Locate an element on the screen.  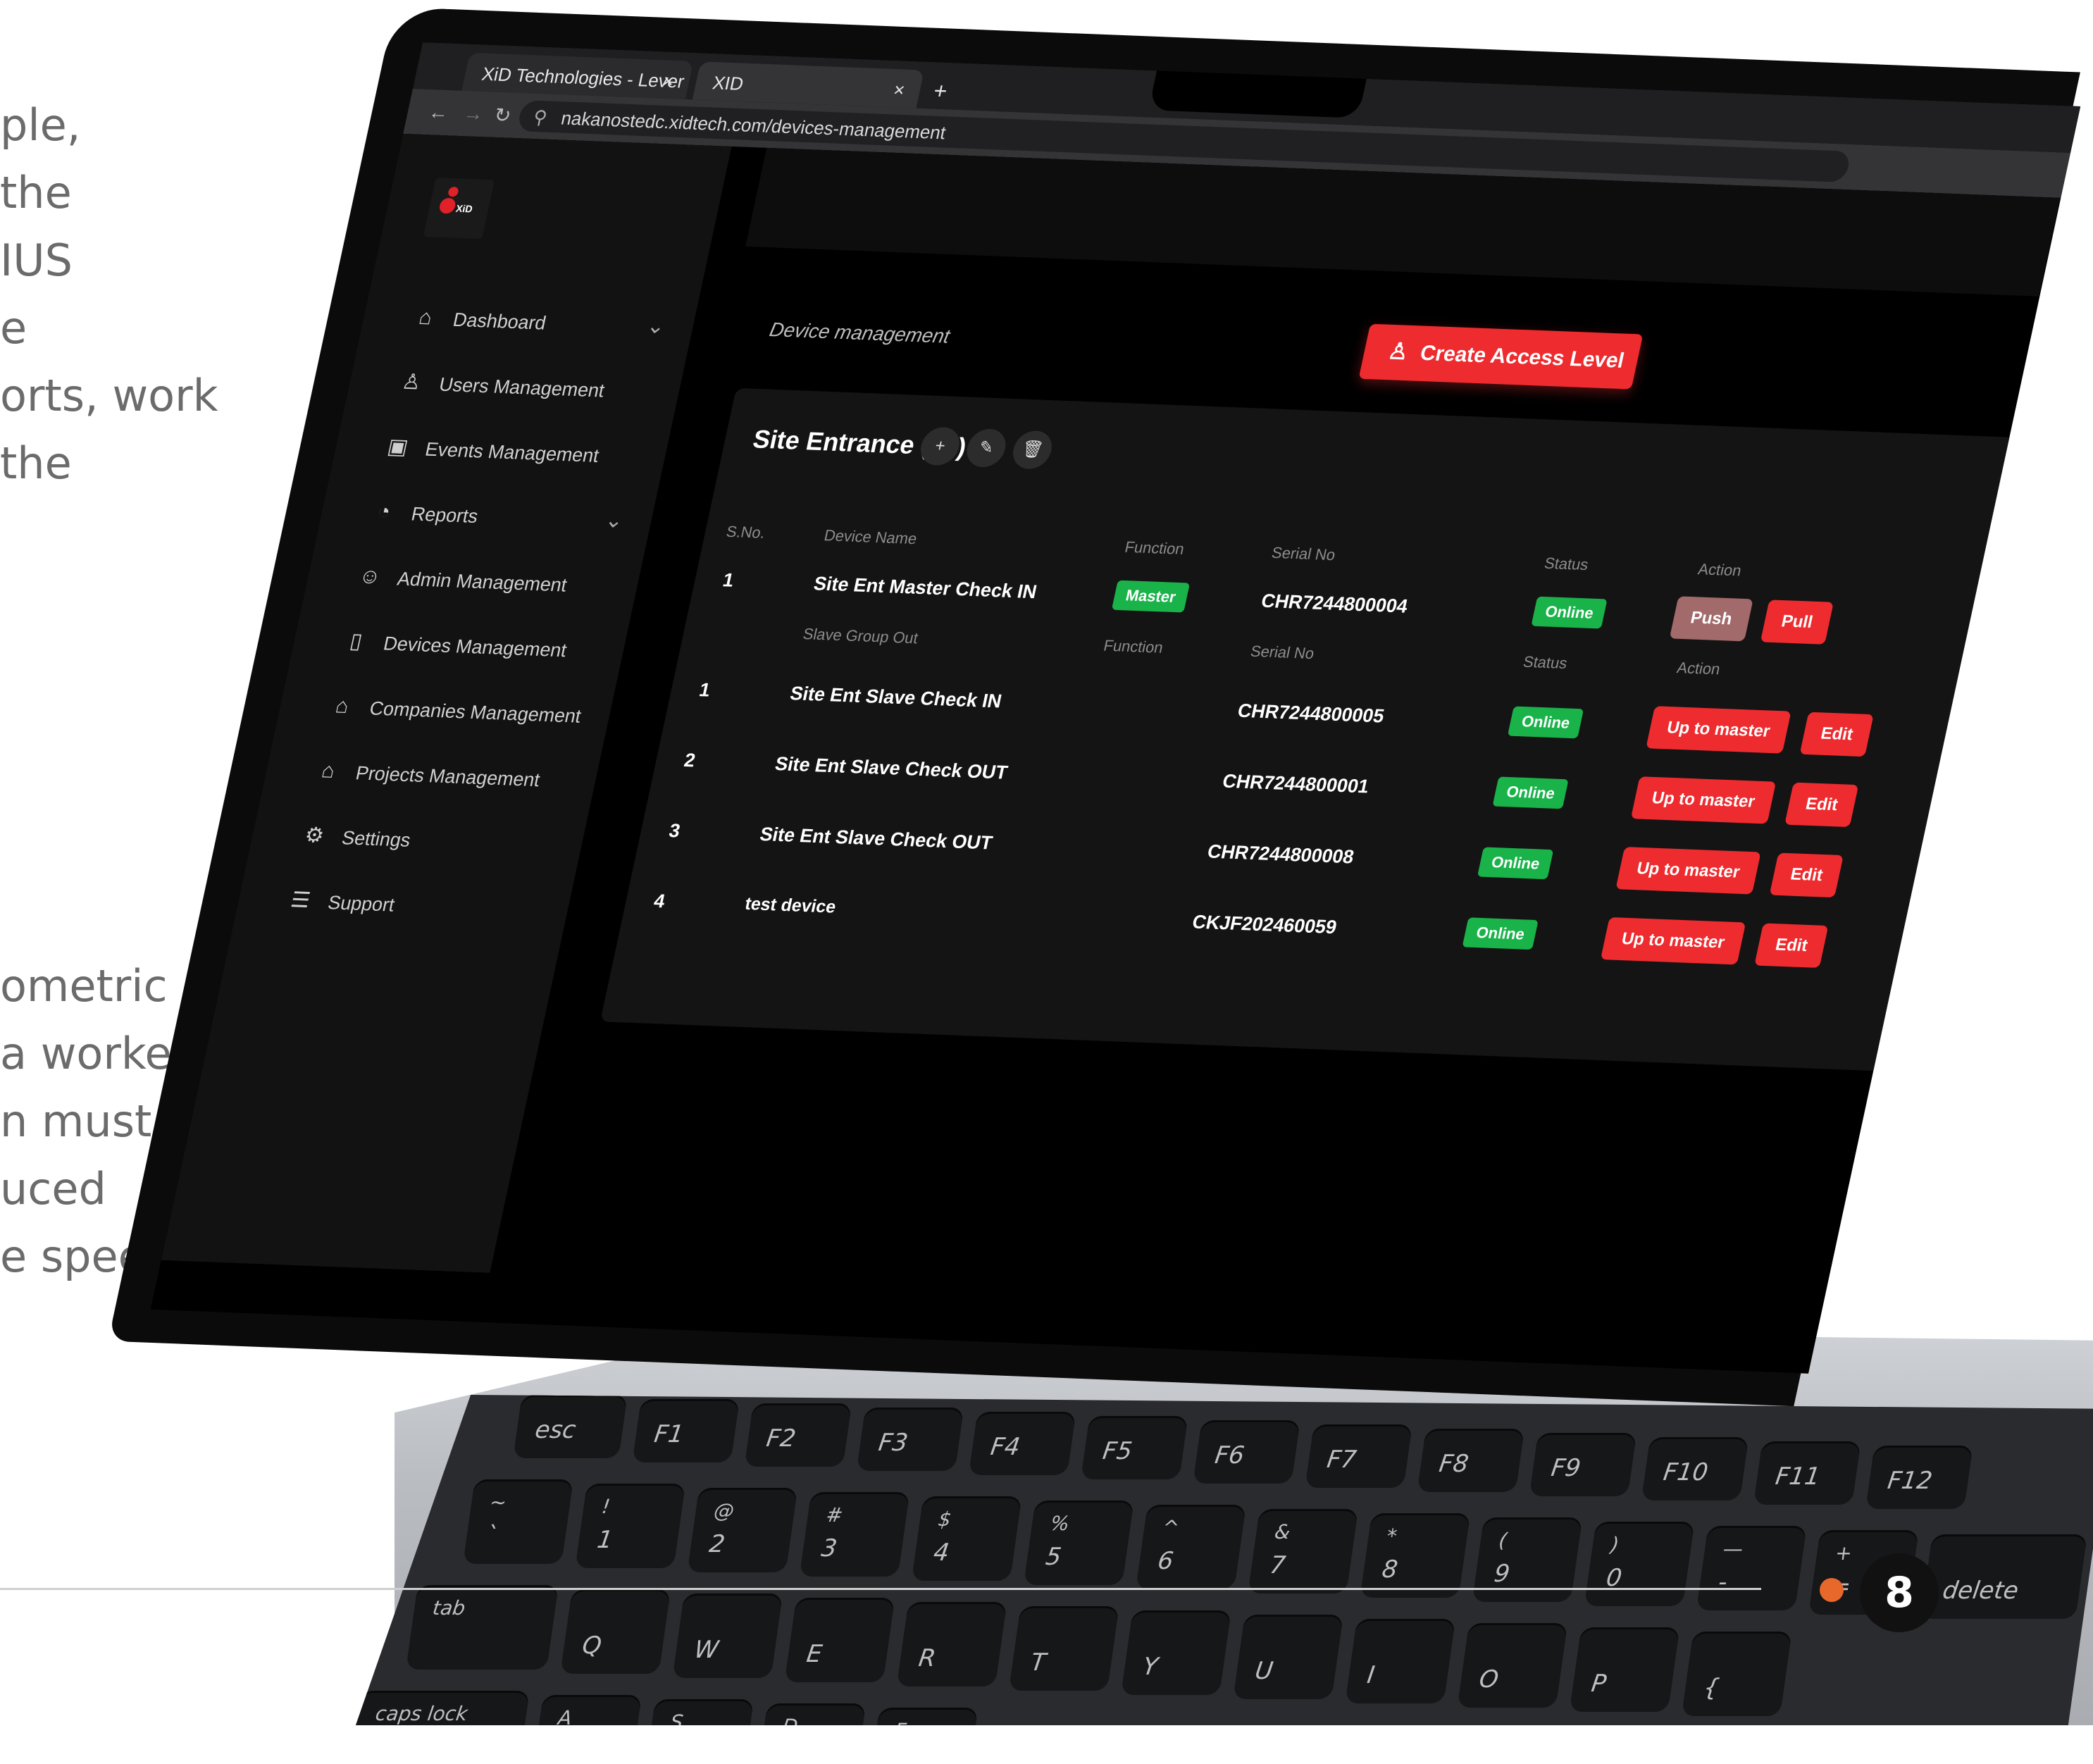
sidebar-item-companies-management: ⌂ Companies Management is located at coordinates (455, 712).